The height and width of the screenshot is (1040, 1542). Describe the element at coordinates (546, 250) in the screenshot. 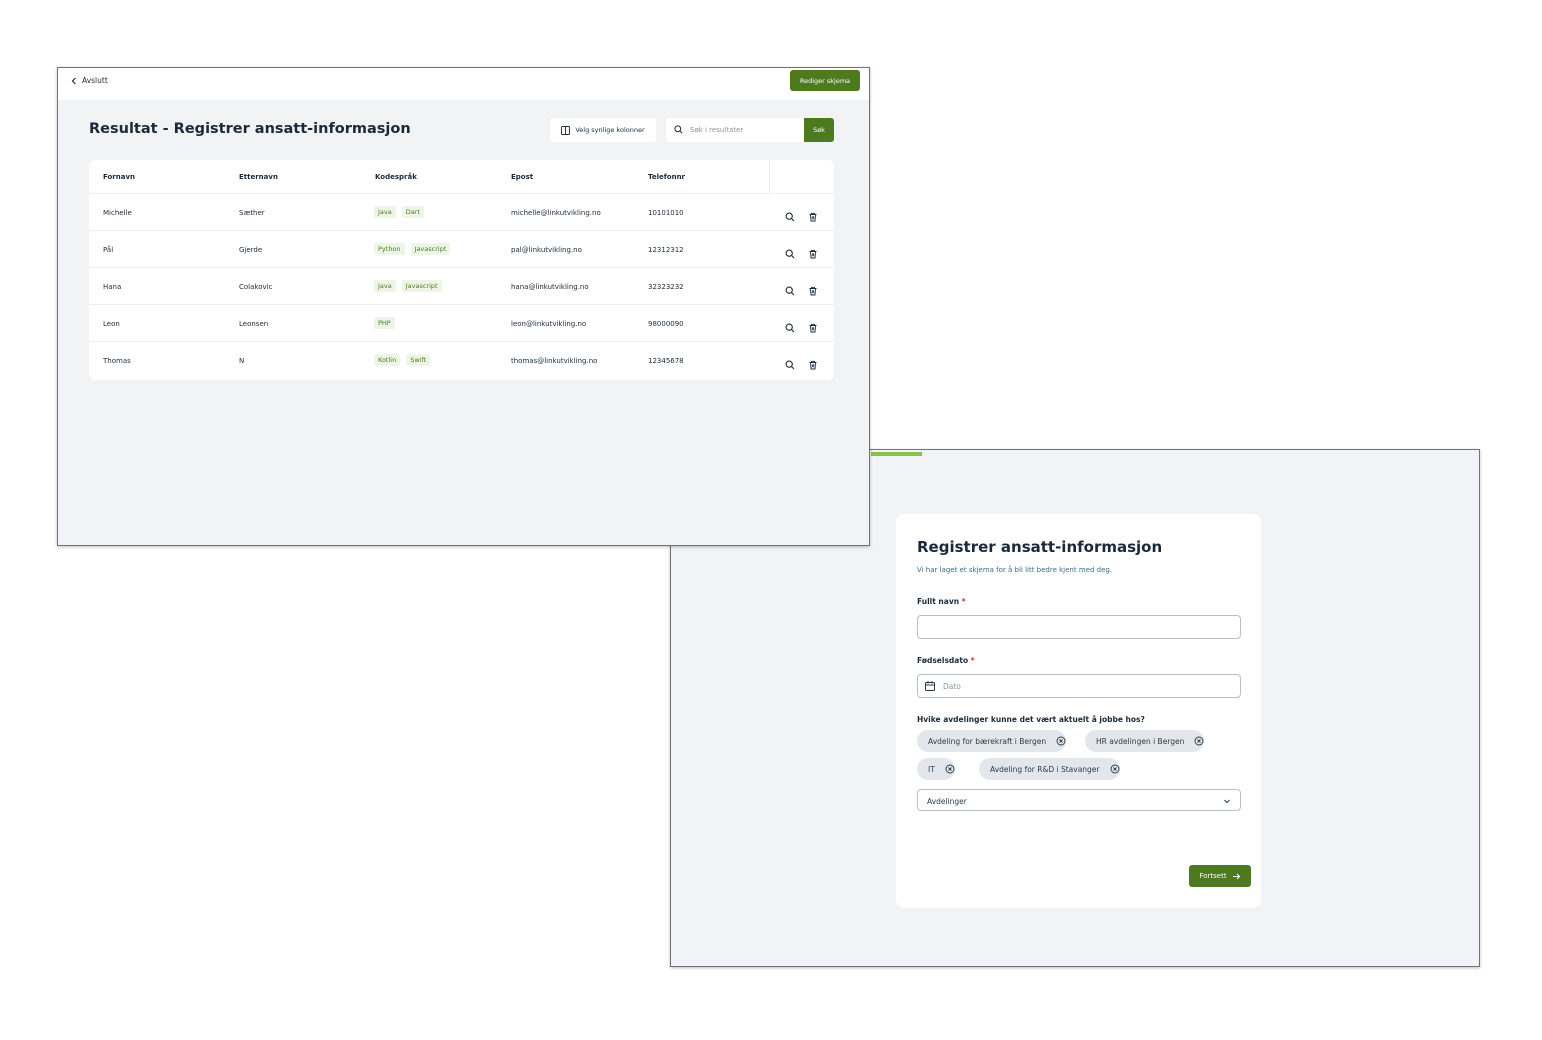

I see `cell-email: pal@linkutvikling.no` at that location.